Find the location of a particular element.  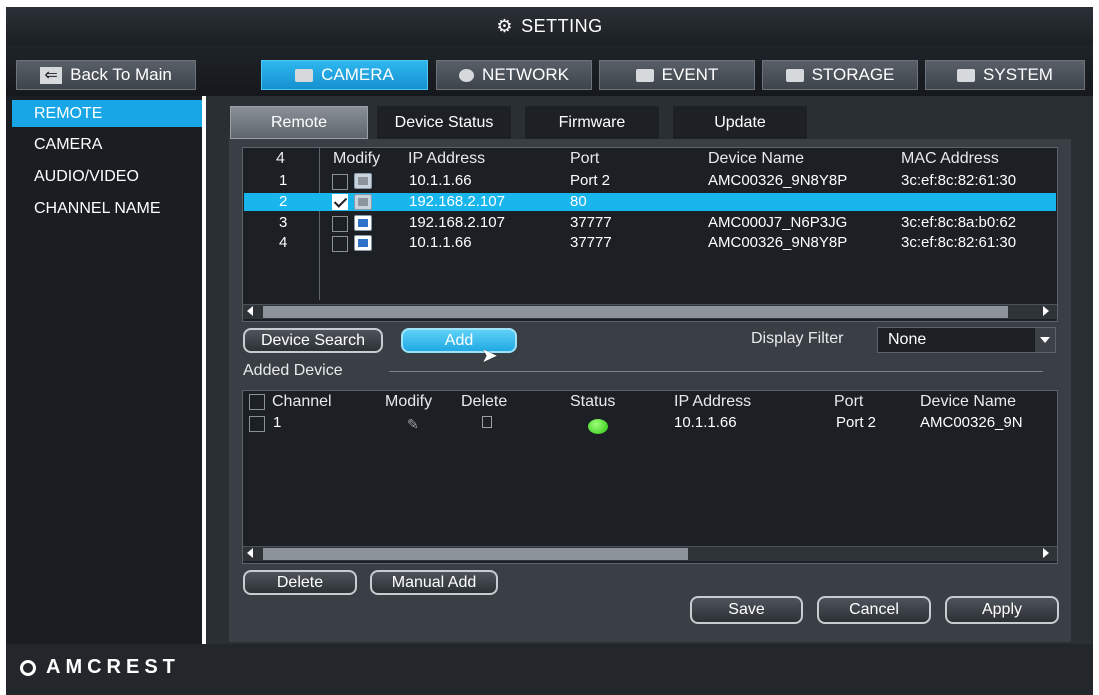

sidebar: REMOTE CAMERA AUDIO/VIDEO CHANNEL NAME is located at coordinates (104, 370).